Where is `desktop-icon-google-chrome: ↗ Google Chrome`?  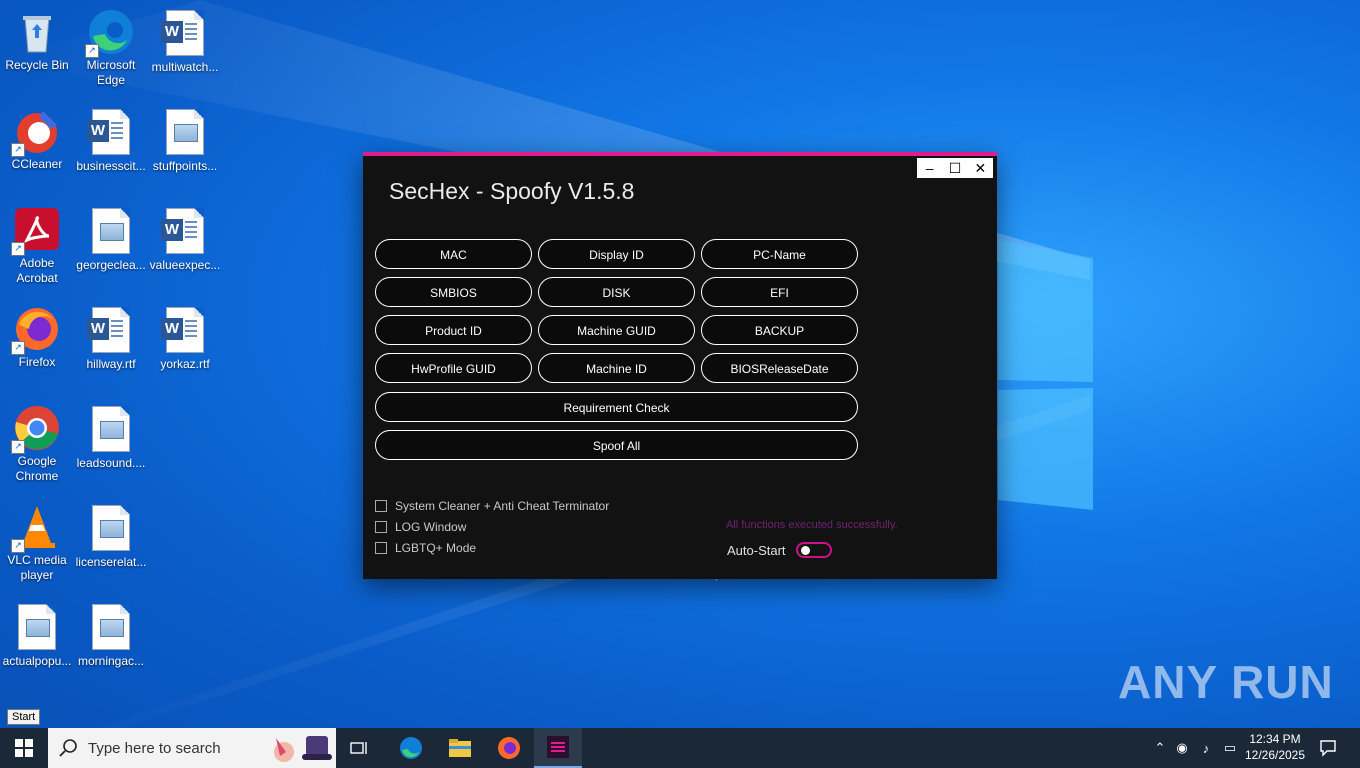 desktop-icon-google-chrome: ↗ Google Chrome is located at coordinates (37, 444).